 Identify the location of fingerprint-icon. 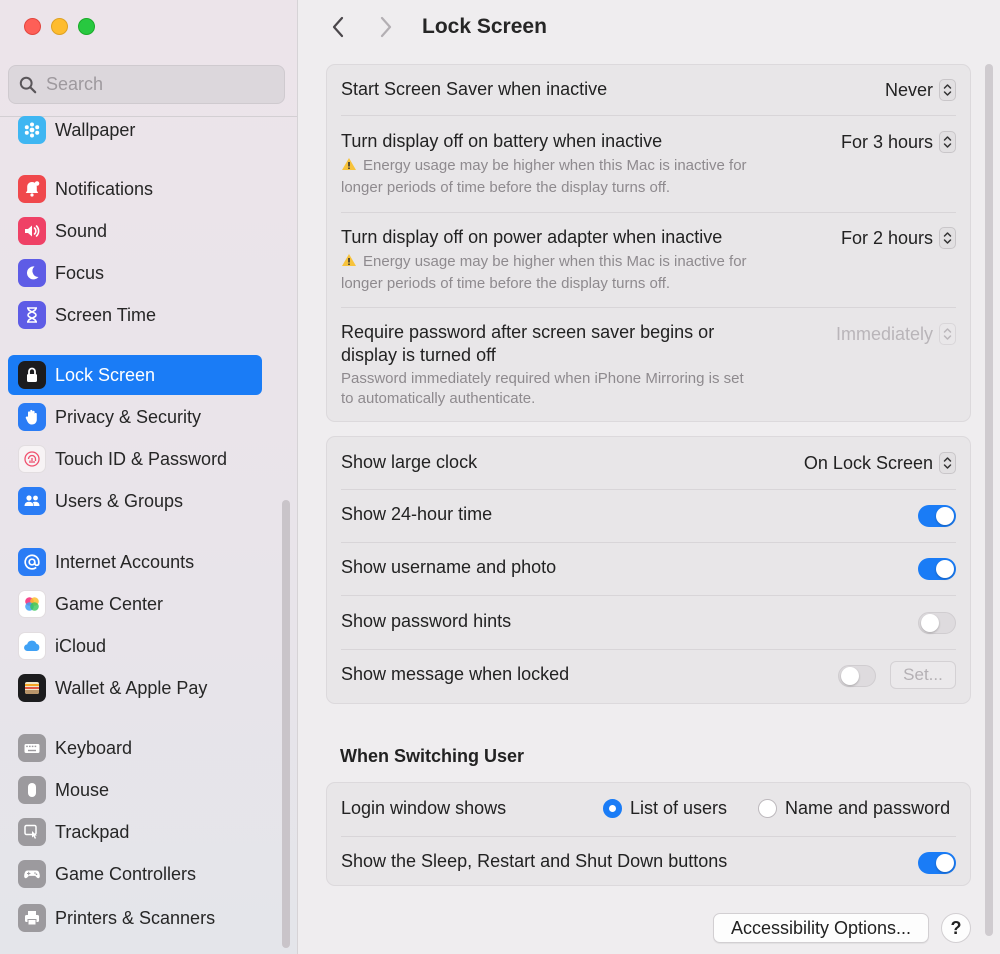
(32, 459).